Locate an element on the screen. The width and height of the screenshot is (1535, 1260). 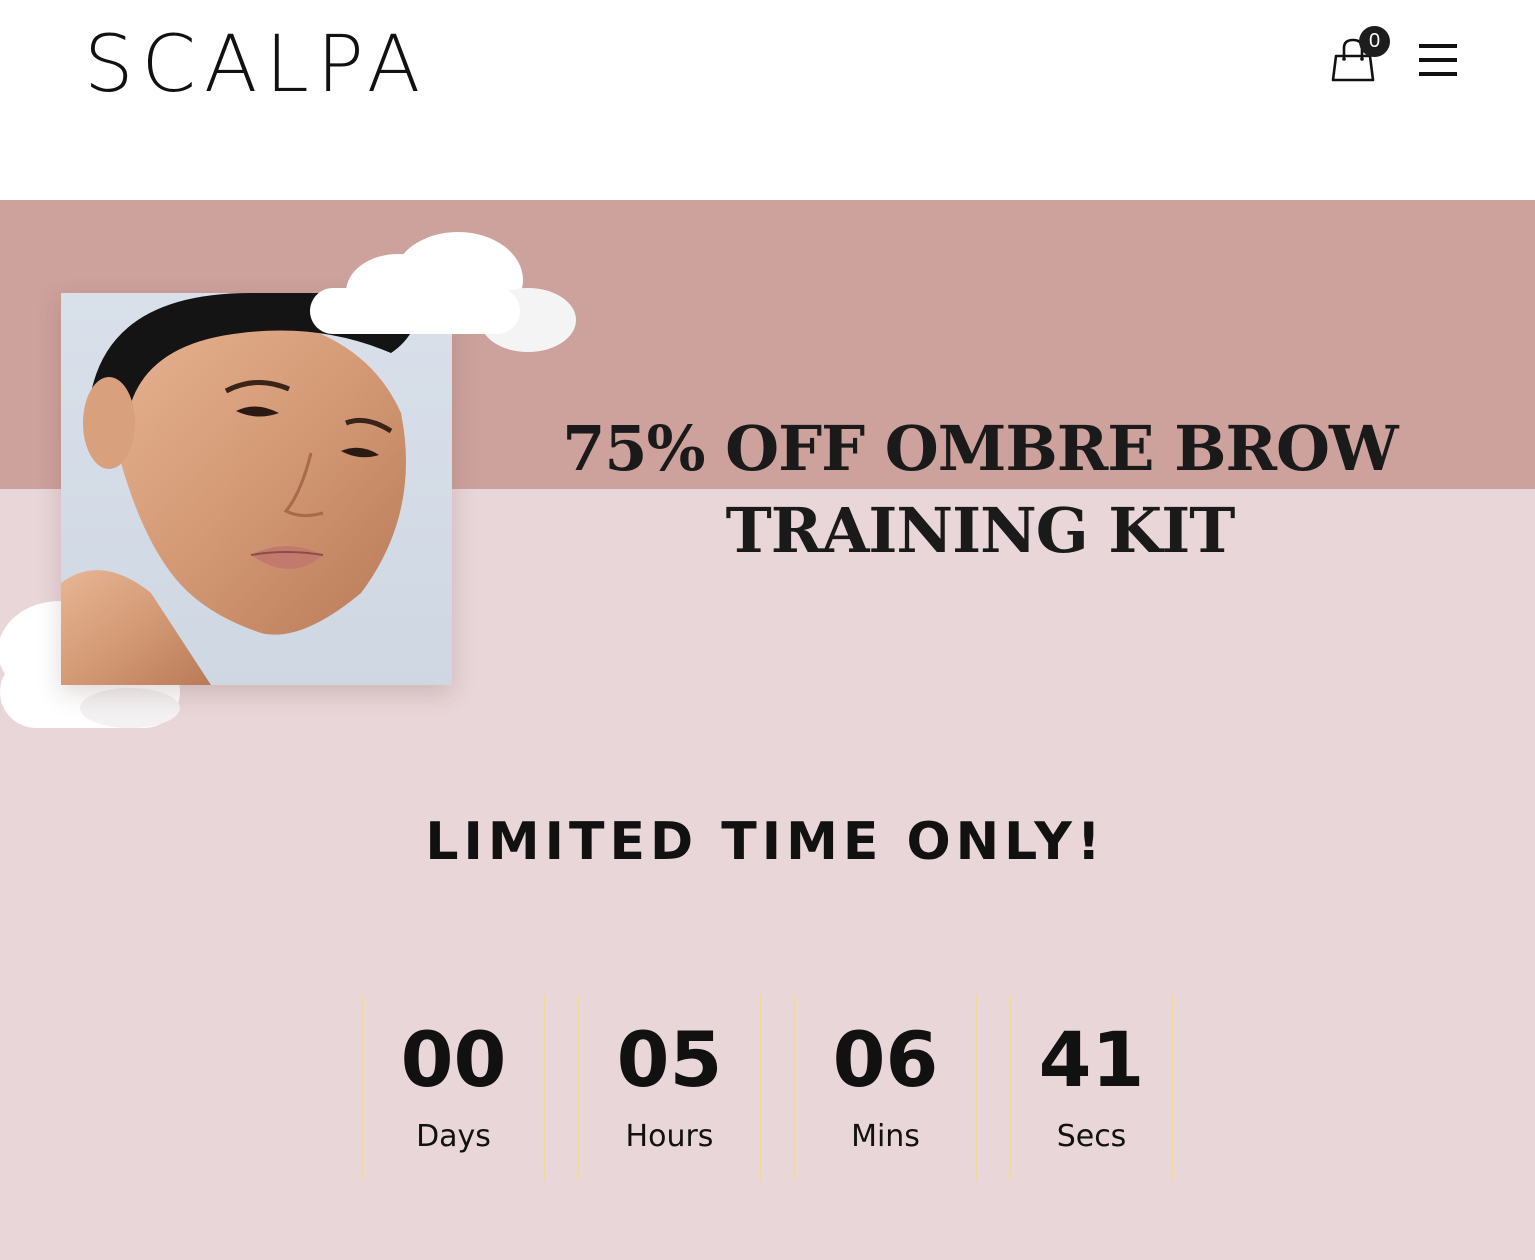
limited-time-text: LIMITED TIME ONLY! is located at coordinates (765, 842).